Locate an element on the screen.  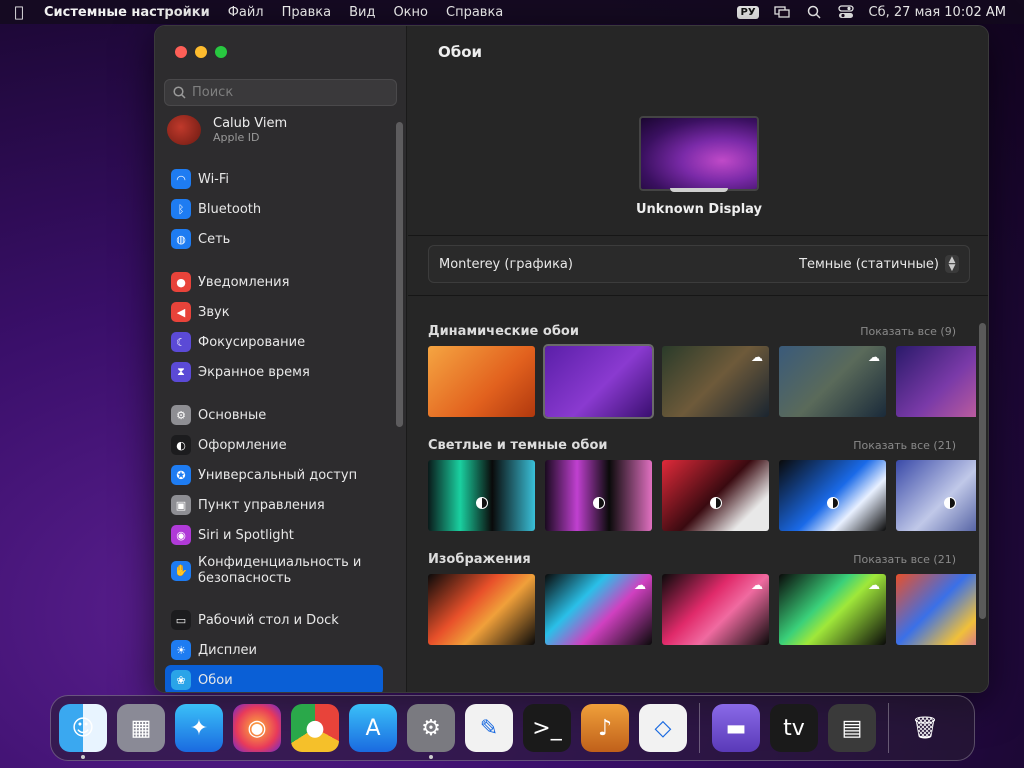
dock-icon: ▭ is located at coordinates (181, 620).